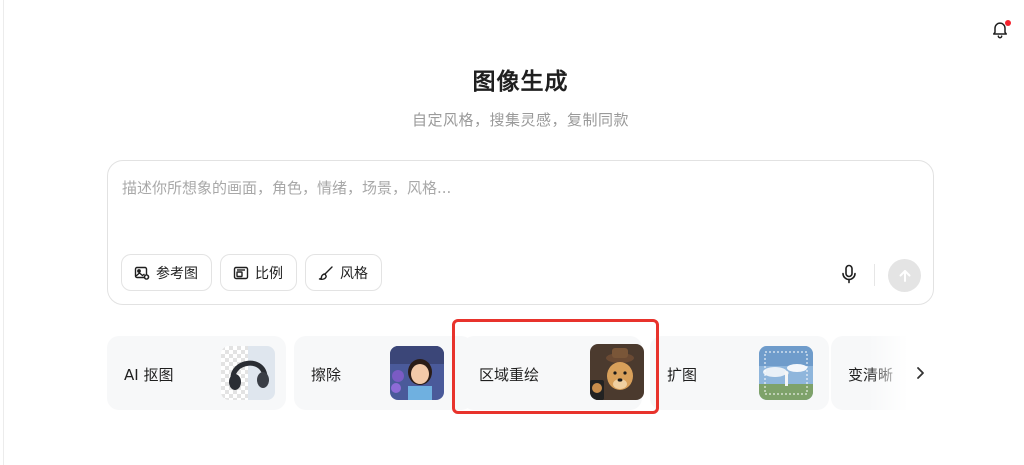  I want to click on tool-card-ai-cutout: AI 抠图, so click(196, 373).